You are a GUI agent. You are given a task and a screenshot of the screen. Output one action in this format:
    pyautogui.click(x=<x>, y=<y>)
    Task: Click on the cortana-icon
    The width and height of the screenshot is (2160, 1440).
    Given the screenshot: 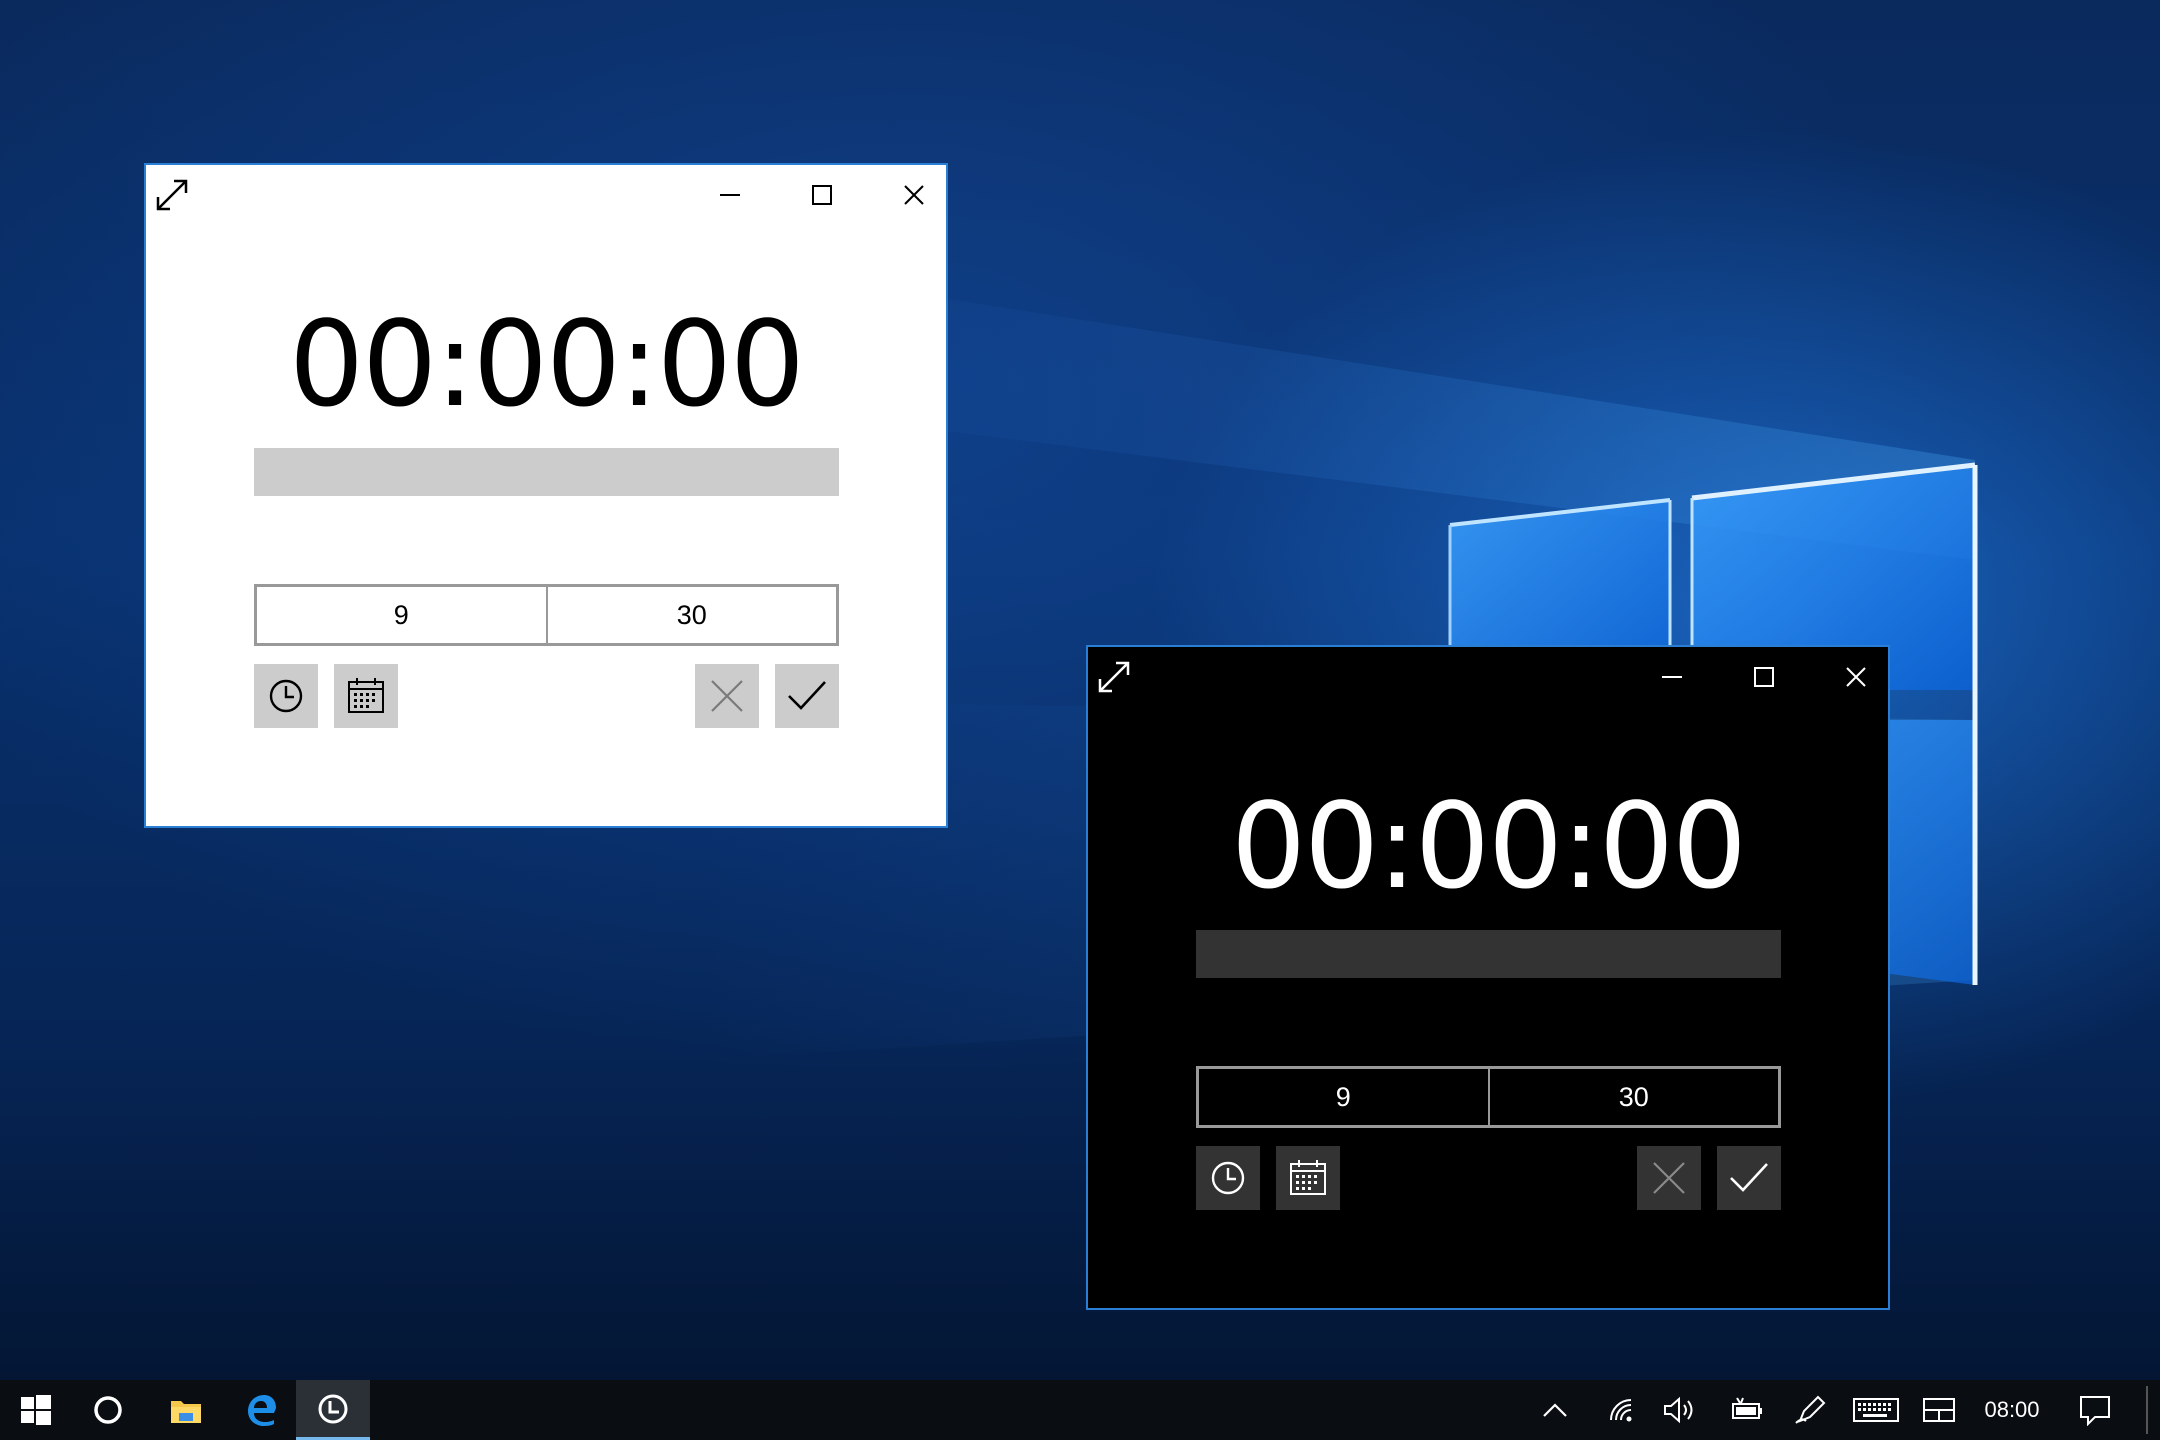 What is the action you would take?
    pyautogui.click(x=108, y=1410)
    